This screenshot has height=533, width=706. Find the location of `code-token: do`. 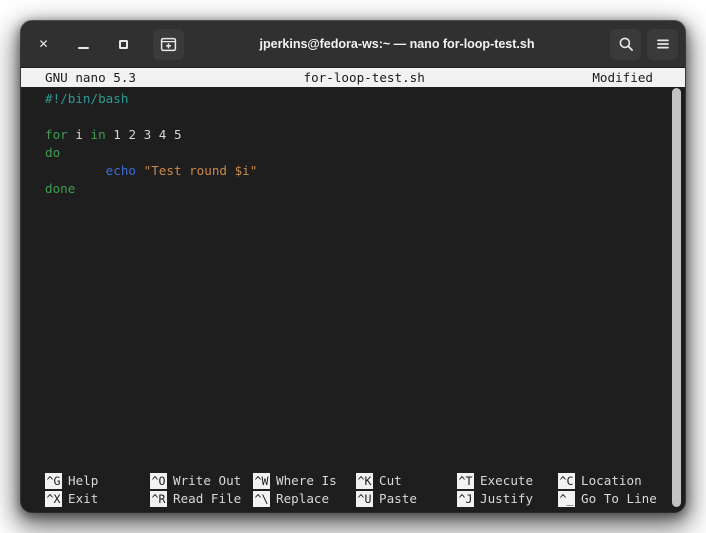

code-token: do is located at coordinates (53, 152).